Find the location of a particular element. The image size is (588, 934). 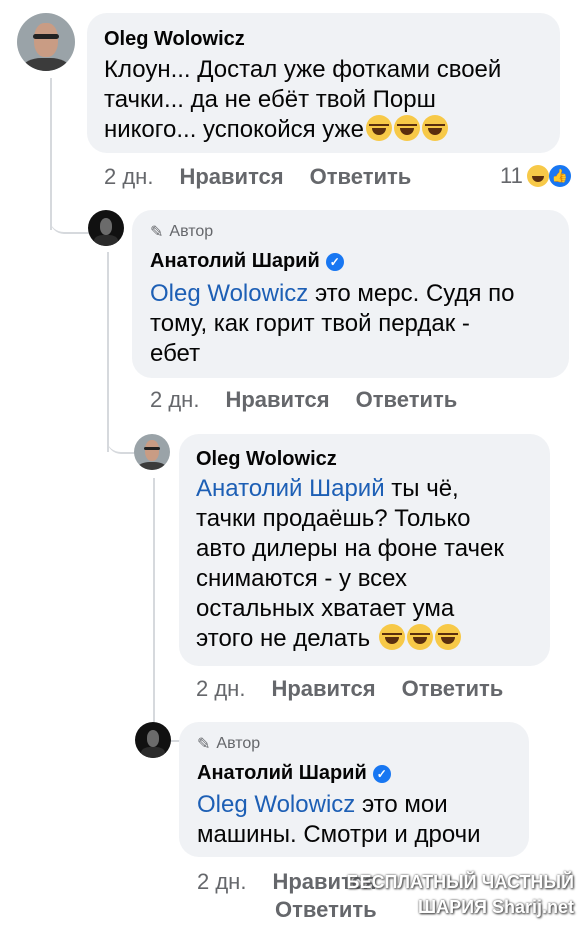

comment-line: этого не делать is located at coordinates (371, 639).